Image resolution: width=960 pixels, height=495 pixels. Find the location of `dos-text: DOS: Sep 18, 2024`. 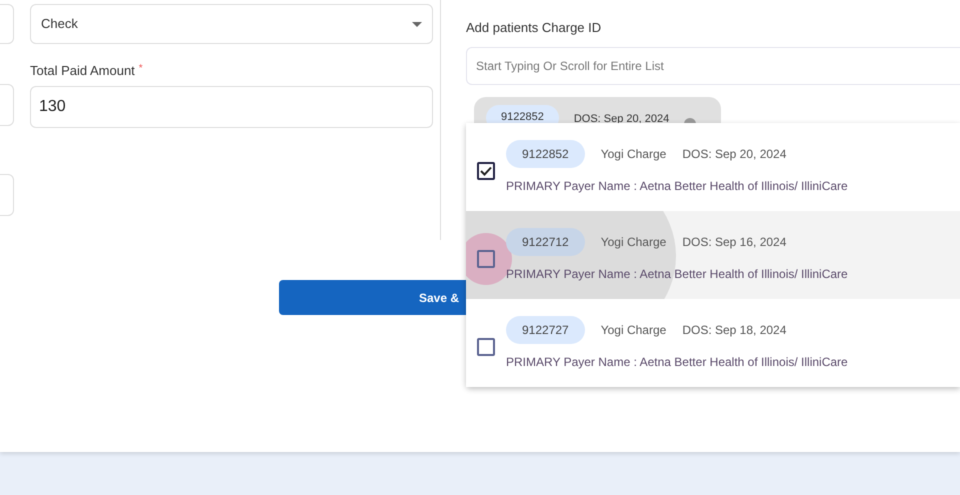

dos-text: DOS: Sep 18, 2024 is located at coordinates (734, 330).